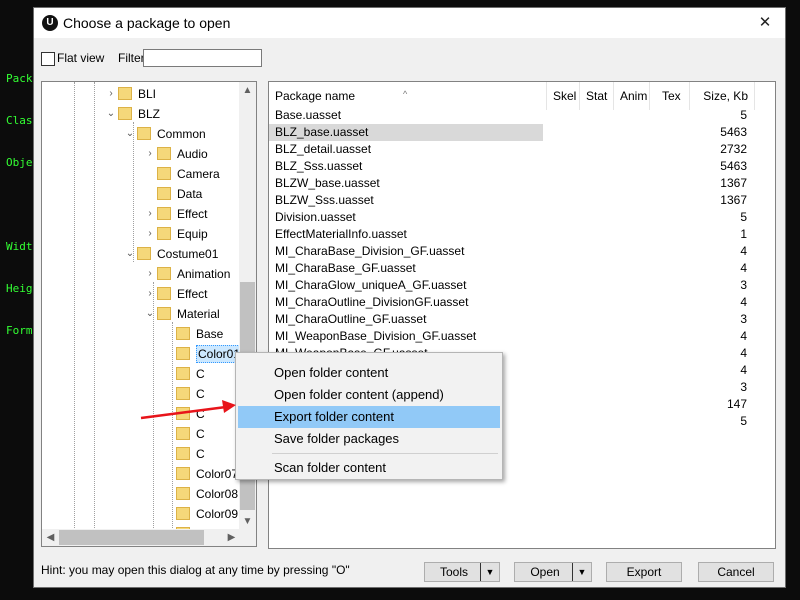  I want to click on flat-view-label: Flat view, so click(81, 58).